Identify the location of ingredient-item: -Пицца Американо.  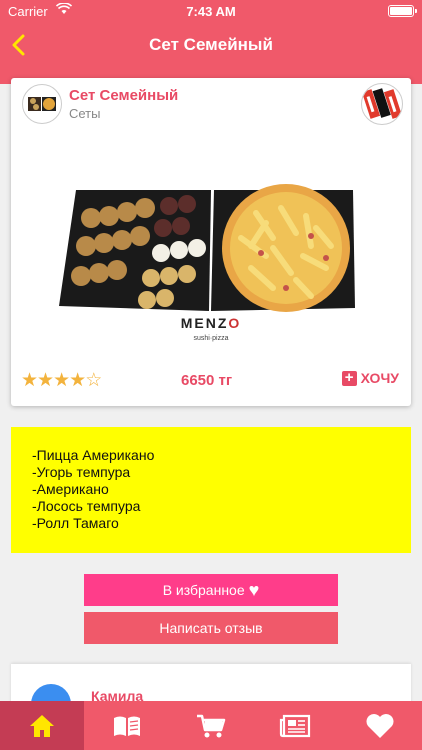
(93, 455).